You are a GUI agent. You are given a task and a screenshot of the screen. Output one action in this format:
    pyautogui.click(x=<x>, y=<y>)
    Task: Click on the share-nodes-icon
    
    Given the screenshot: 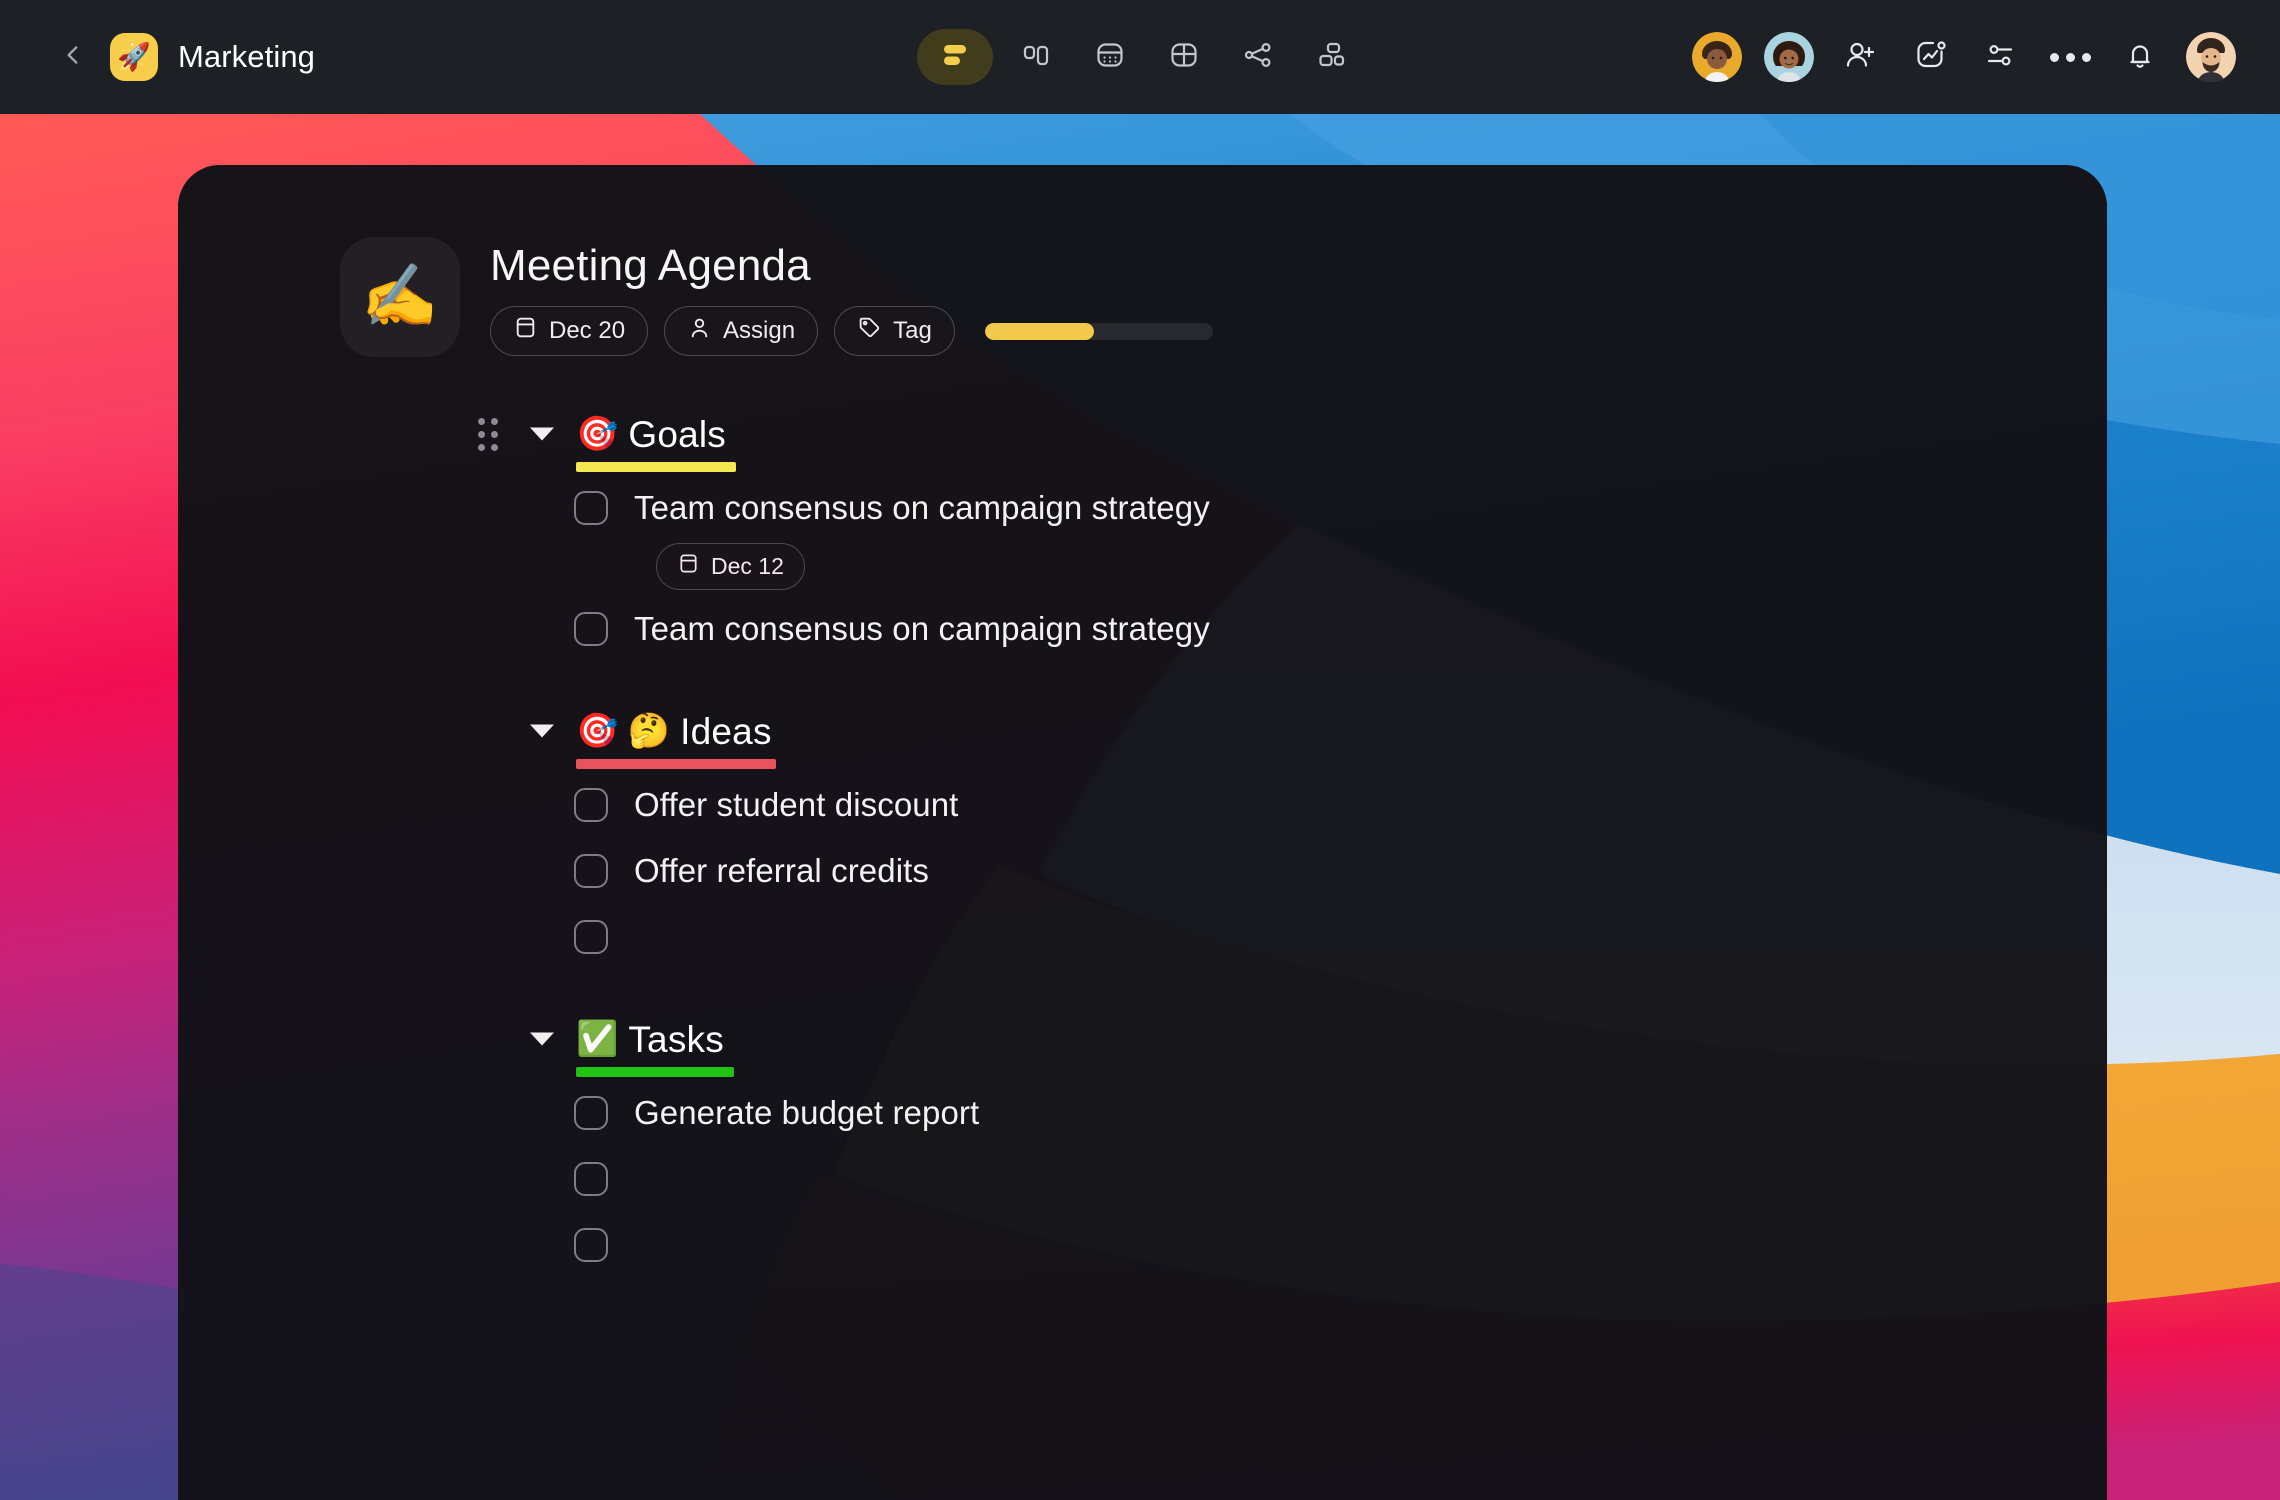 What is the action you would take?
    pyautogui.click(x=1258, y=57)
    